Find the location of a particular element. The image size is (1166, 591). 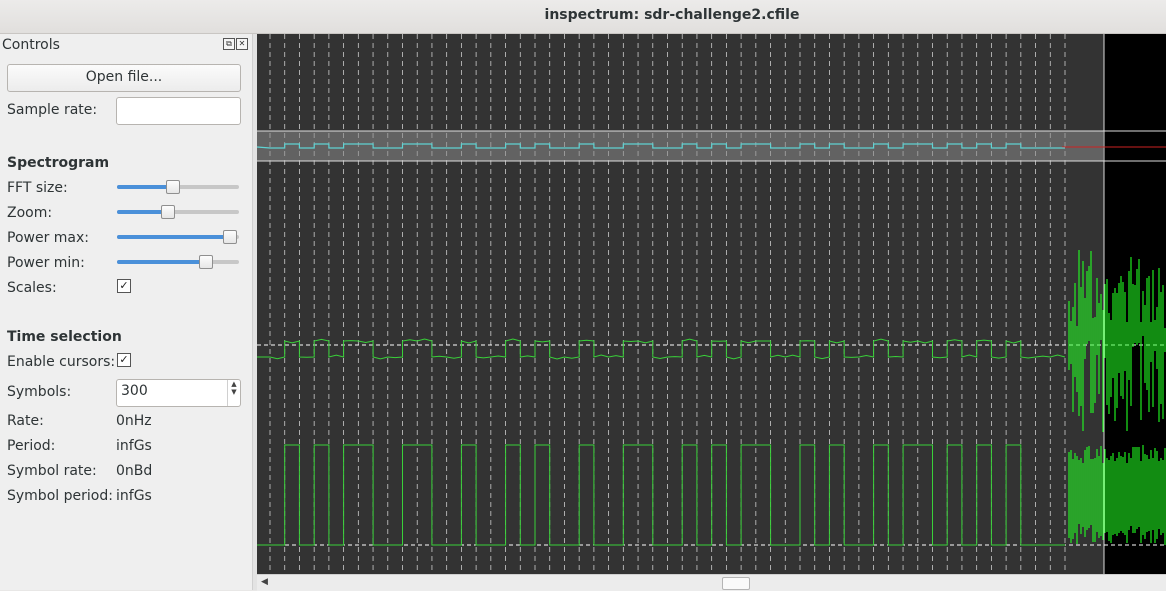

fft-size-slider is located at coordinates (178, 187).